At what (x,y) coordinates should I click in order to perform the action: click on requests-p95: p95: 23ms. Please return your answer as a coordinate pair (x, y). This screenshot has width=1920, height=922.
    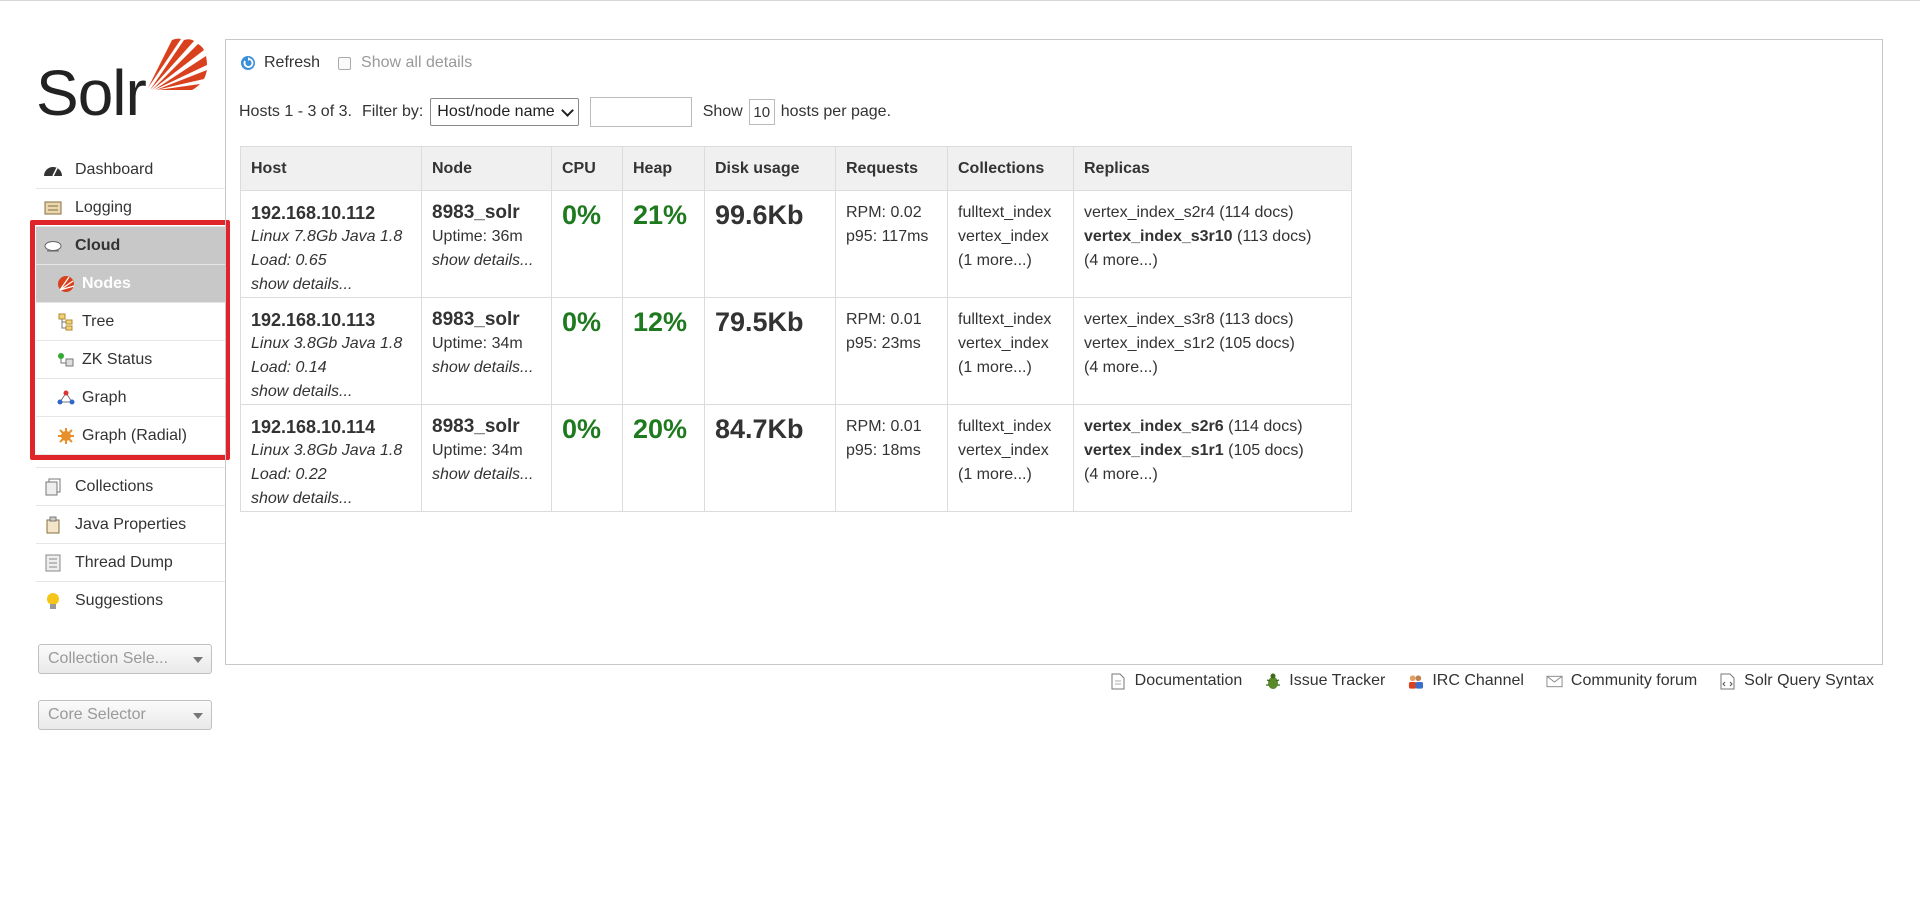
    Looking at the image, I should click on (883, 343).